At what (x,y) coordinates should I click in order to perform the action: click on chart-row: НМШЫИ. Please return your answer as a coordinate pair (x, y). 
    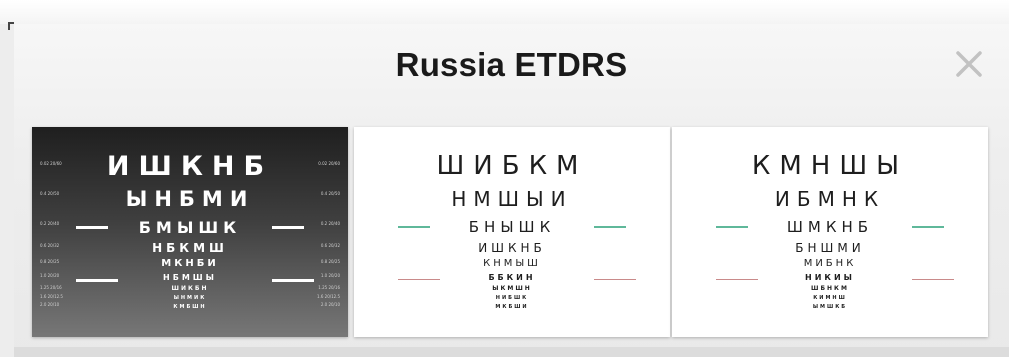
    Looking at the image, I should click on (512, 199).